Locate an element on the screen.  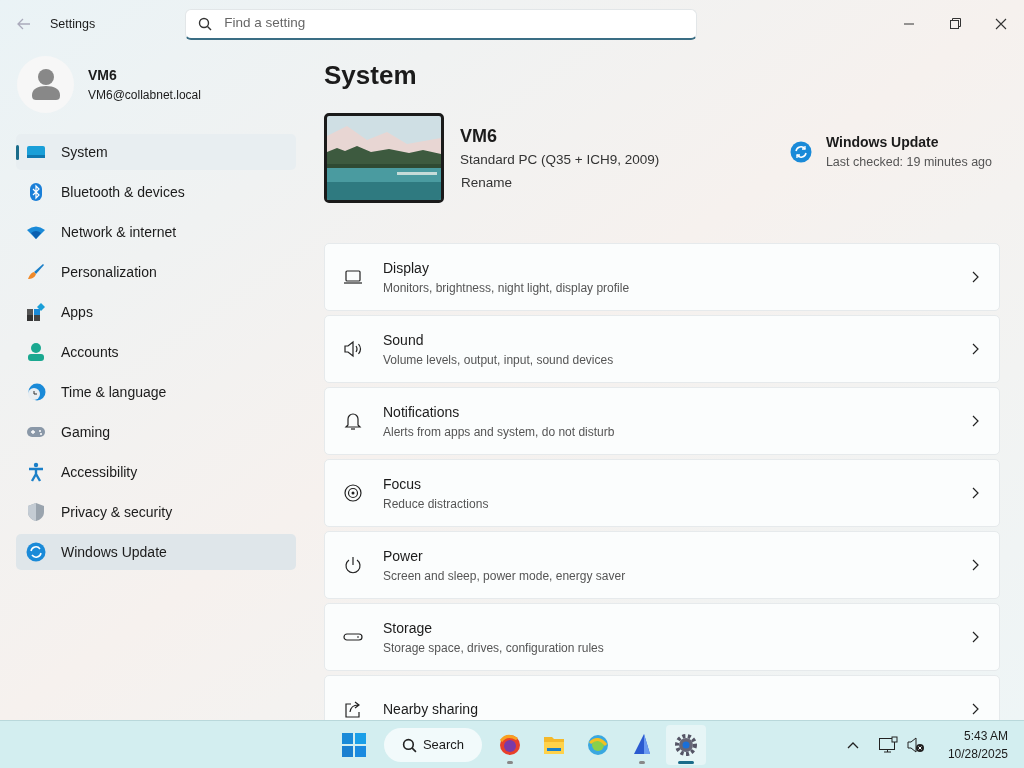
clock-time: 5:43 AM is located at coordinates (985, 735).